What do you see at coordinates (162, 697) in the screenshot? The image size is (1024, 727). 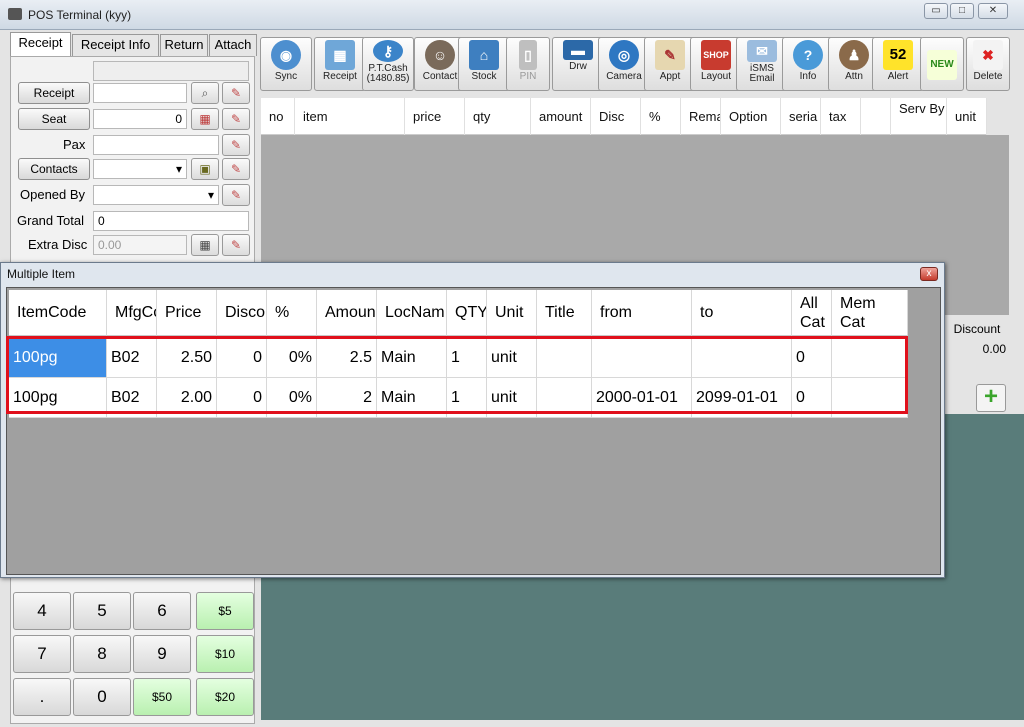 I see `key-50-dollars: $50` at bounding box center [162, 697].